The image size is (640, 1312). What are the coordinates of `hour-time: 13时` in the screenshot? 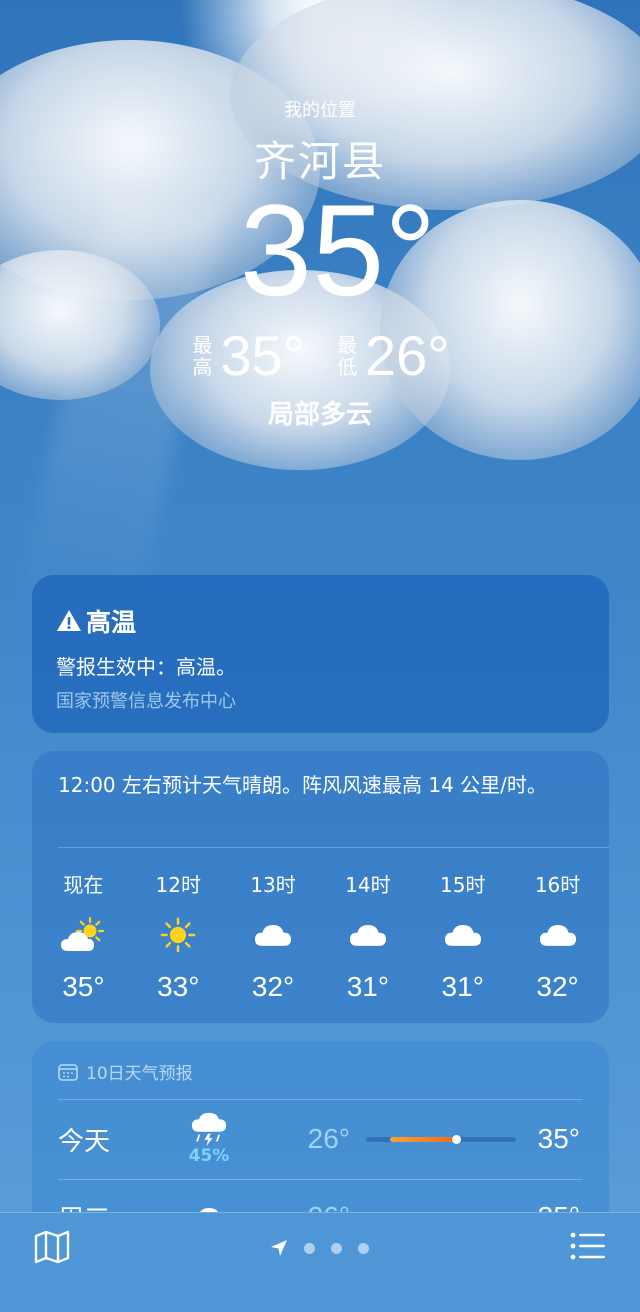 It's located at (273, 885).